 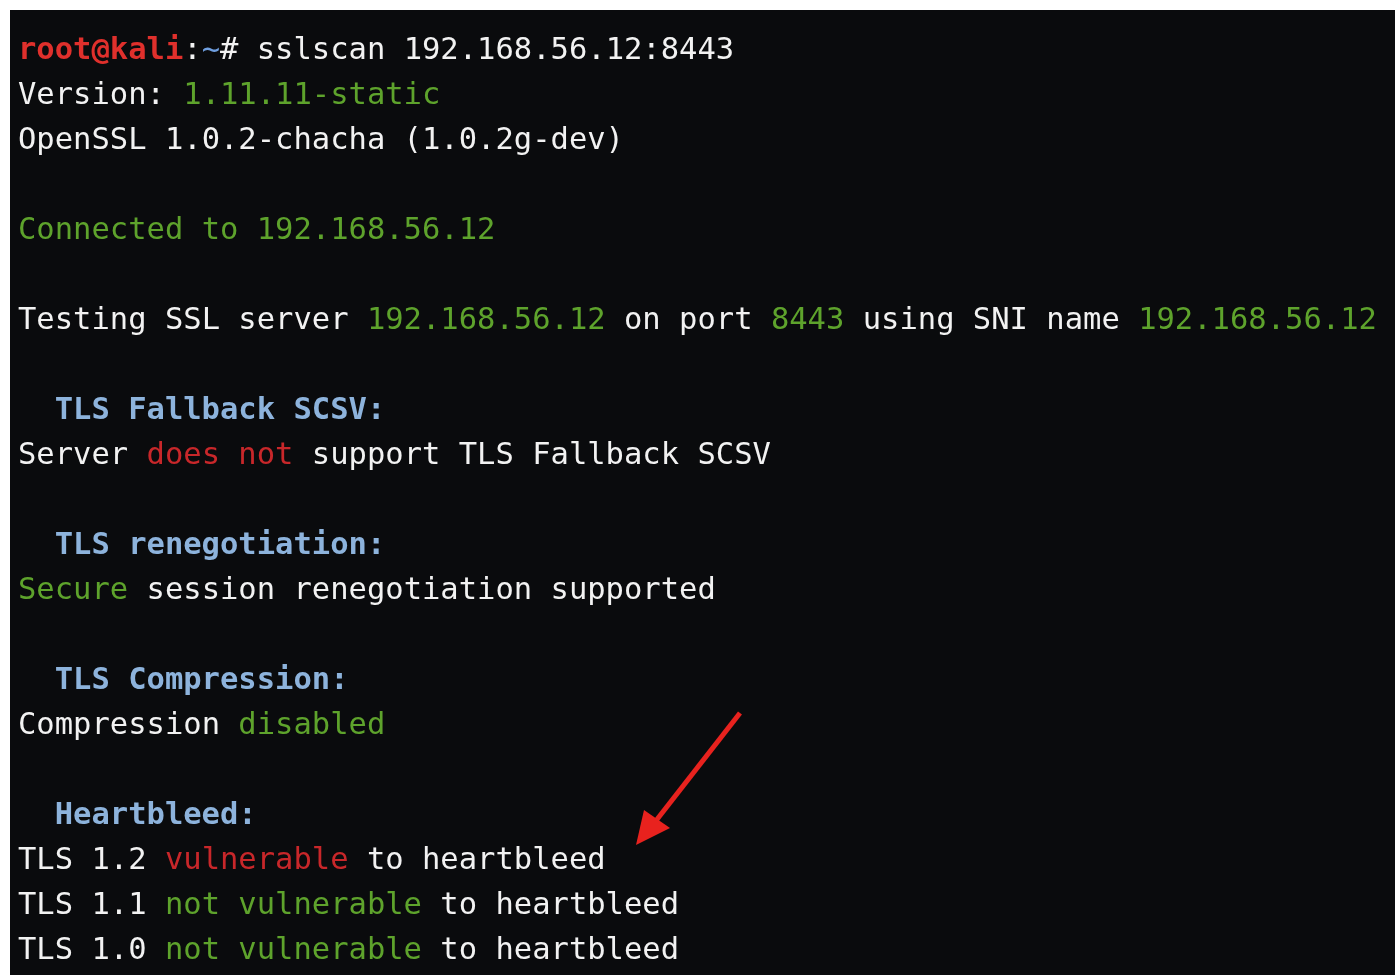 I want to click on terminal-text: Server, so click(x=74, y=454).